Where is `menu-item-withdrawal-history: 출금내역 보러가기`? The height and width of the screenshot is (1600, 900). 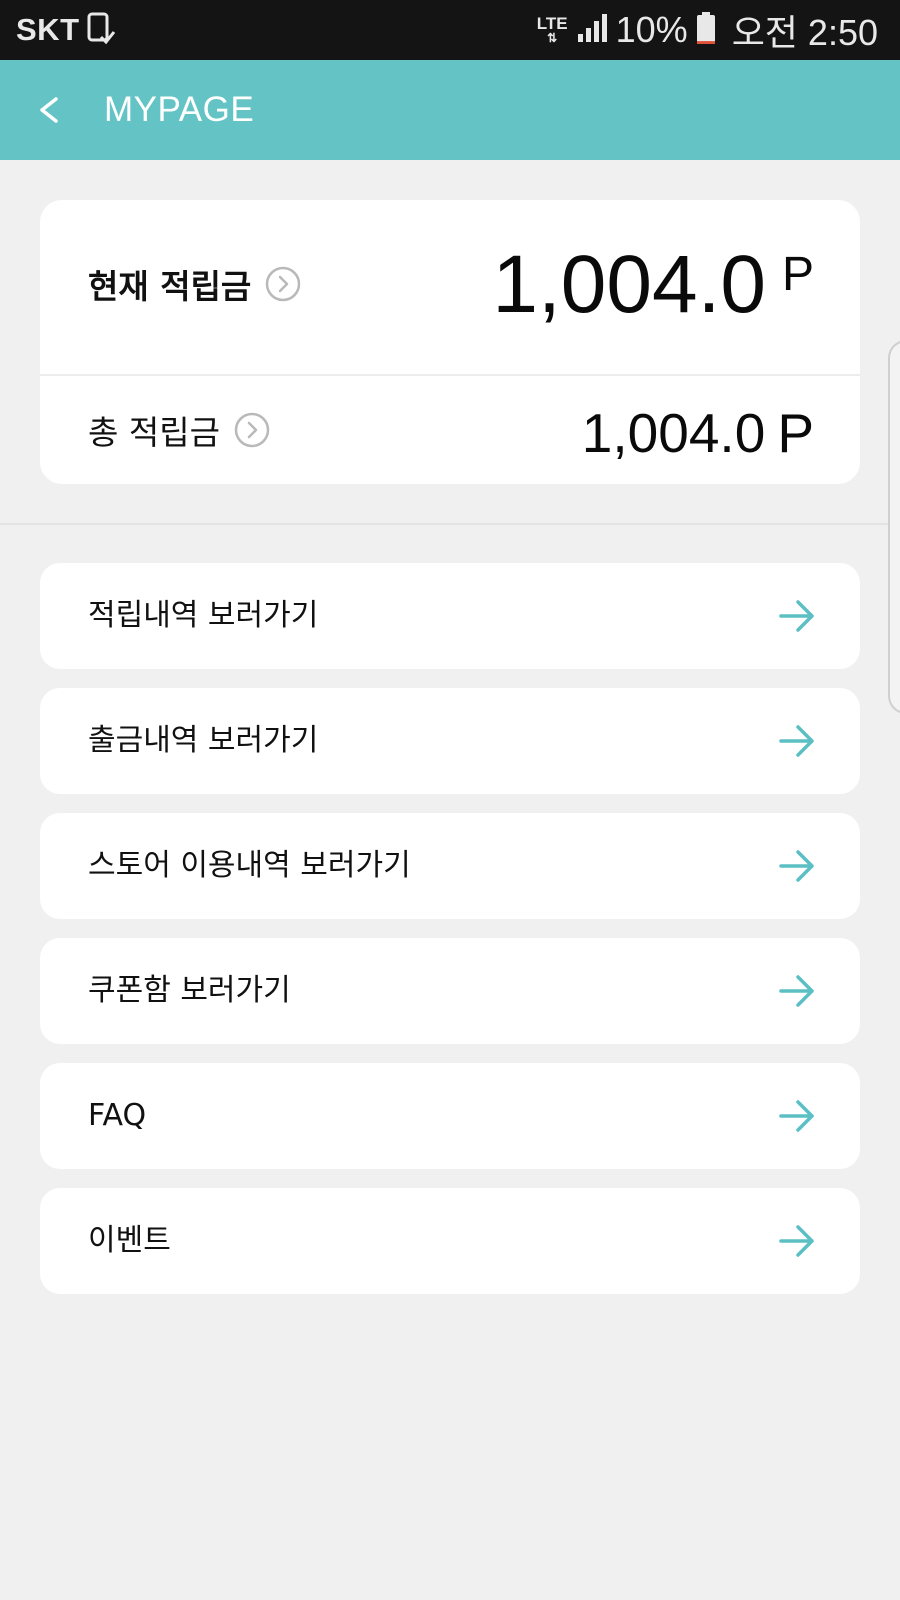 menu-item-withdrawal-history: 출금내역 보러가기 is located at coordinates (450, 741).